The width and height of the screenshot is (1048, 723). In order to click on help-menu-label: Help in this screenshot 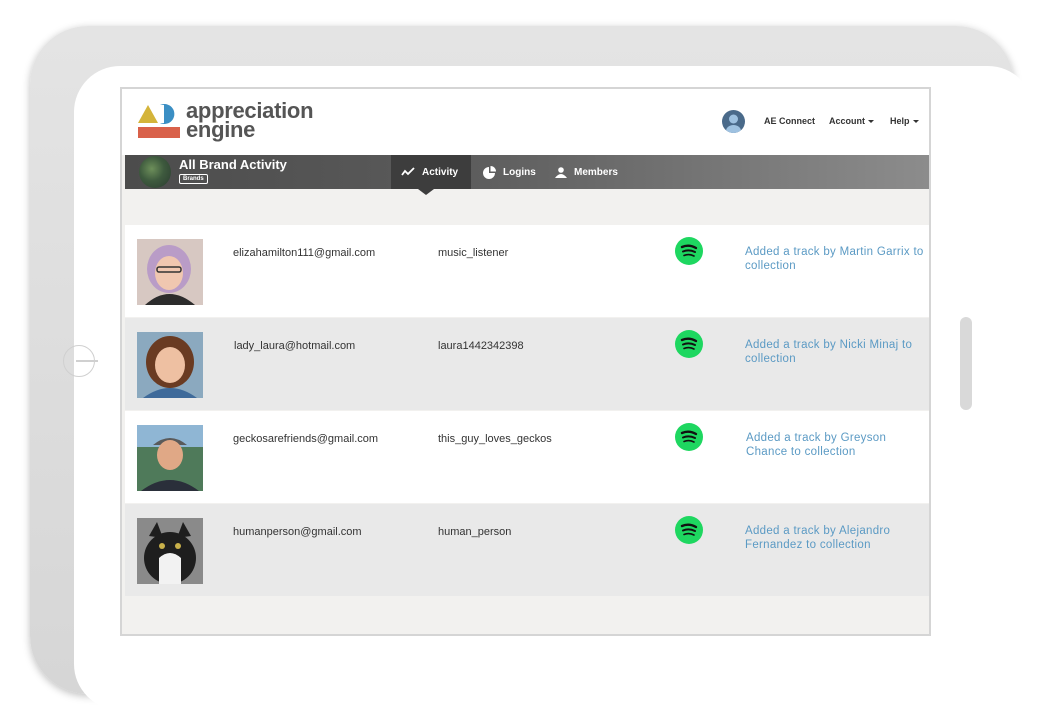, I will do `click(900, 121)`.